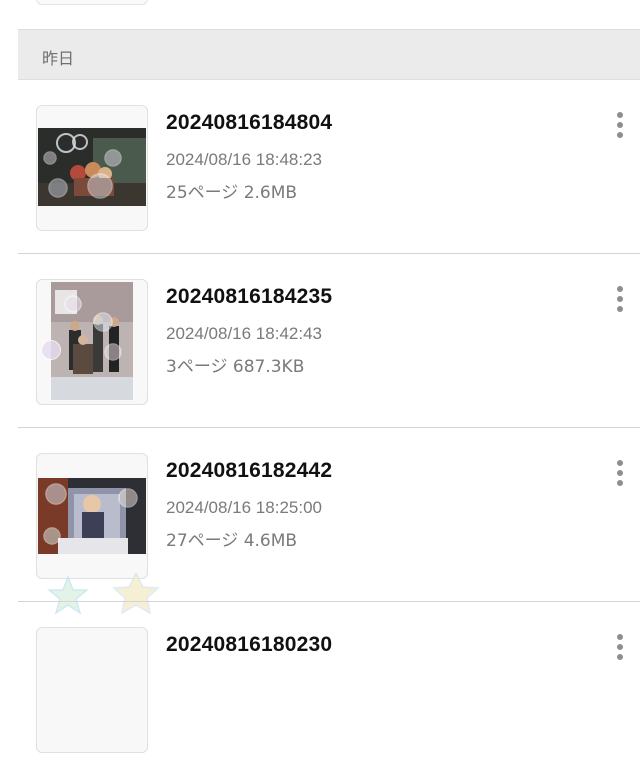 The width and height of the screenshot is (640, 776). Describe the element at coordinates (249, 296) in the screenshot. I see `item-title: 20240816184235` at that location.